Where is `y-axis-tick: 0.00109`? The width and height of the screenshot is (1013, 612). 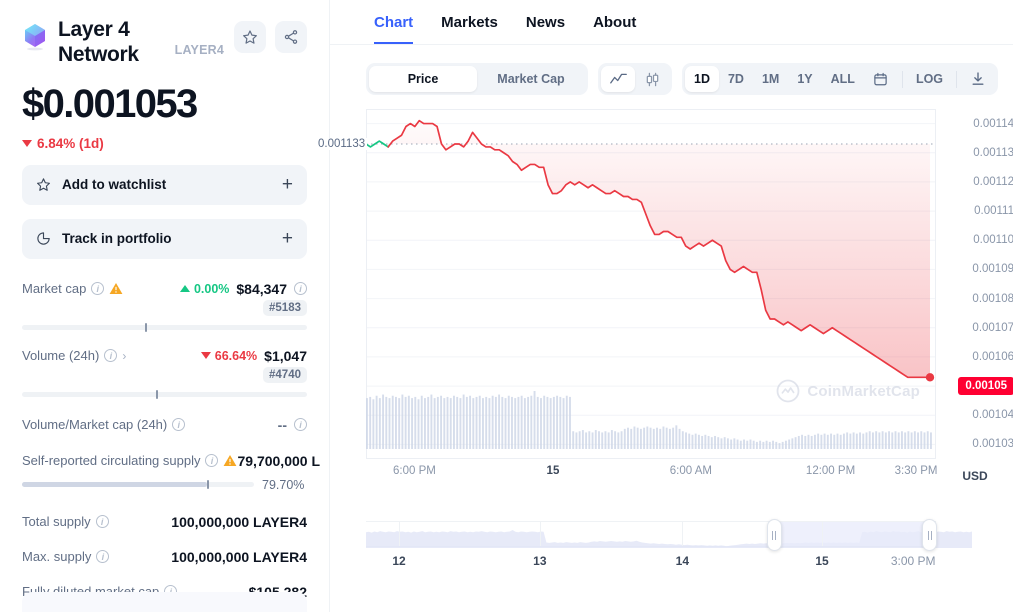
y-axis-tick: 0.00109 is located at coordinates (992, 269).